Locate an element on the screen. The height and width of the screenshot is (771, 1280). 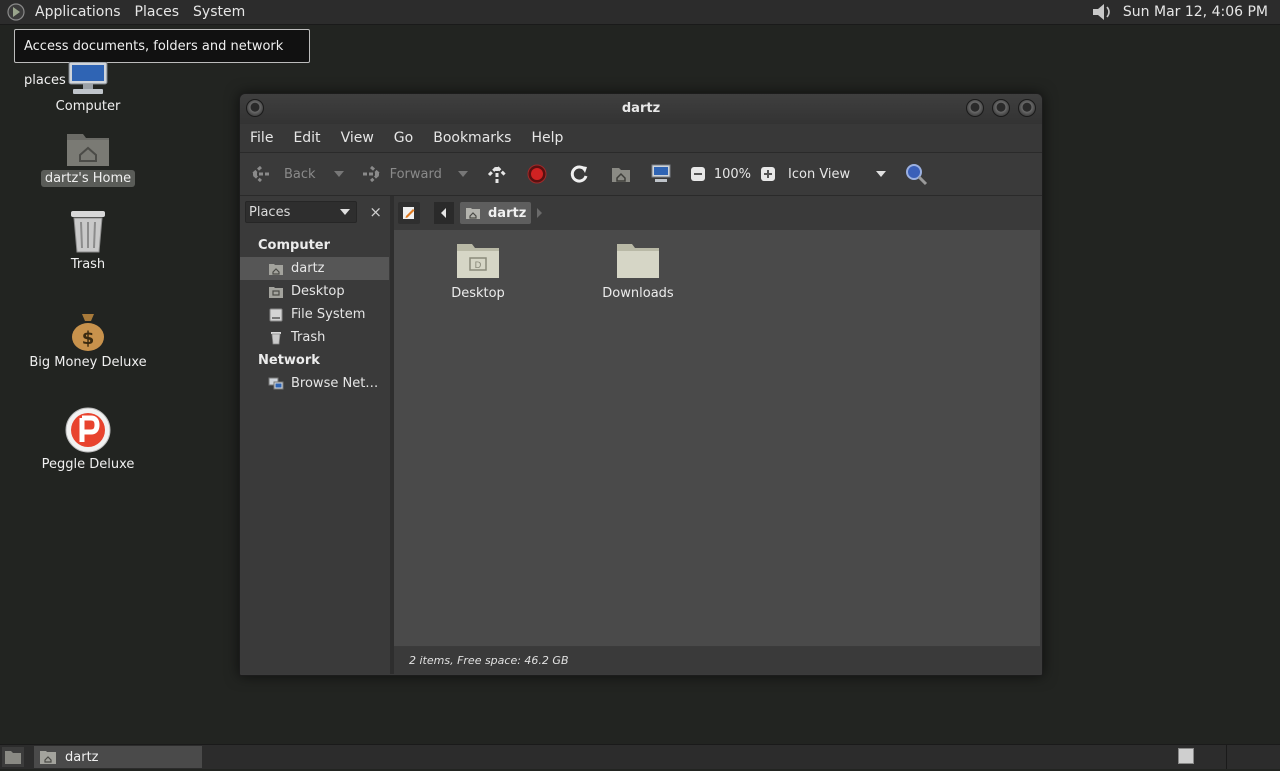
window-title: dartz is located at coordinates (641, 108).